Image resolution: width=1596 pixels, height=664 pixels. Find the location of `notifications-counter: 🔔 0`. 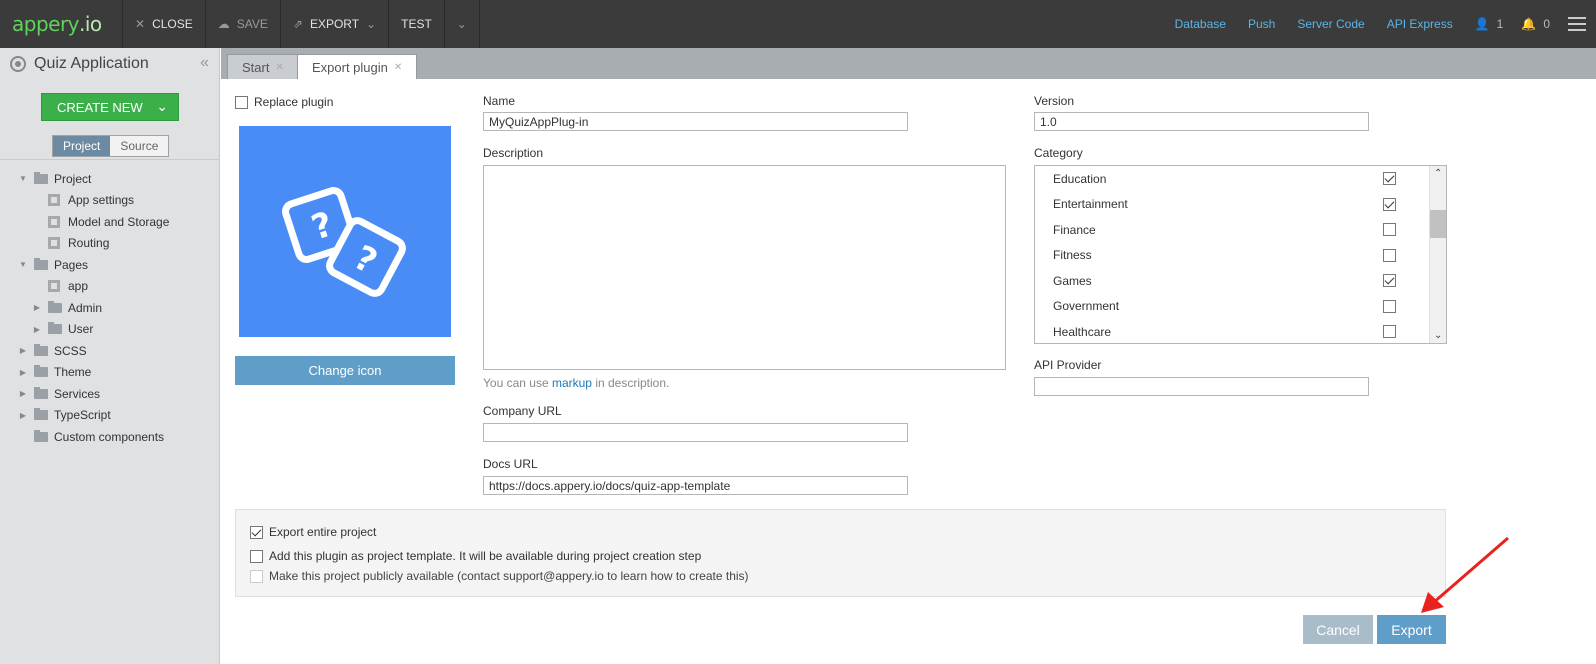

notifications-counter: 🔔 0 is located at coordinates (1535, 24).